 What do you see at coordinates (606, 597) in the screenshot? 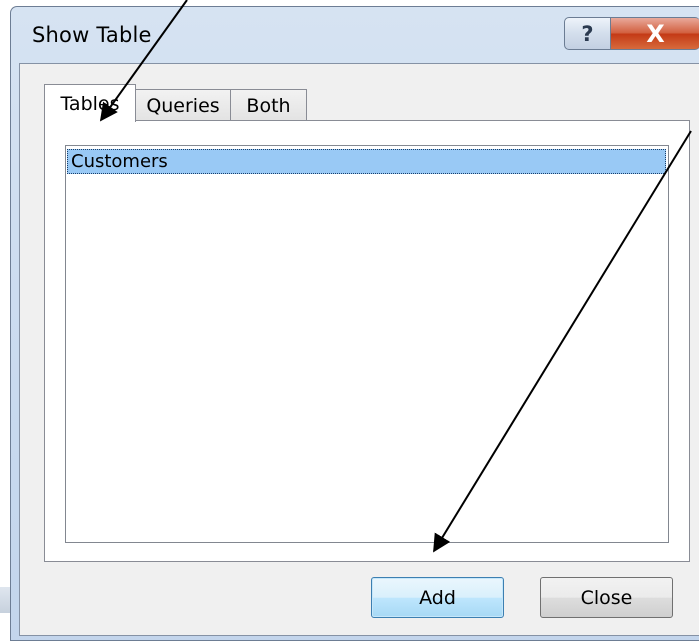
I see `close-button: Close` at bounding box center [606, 597].